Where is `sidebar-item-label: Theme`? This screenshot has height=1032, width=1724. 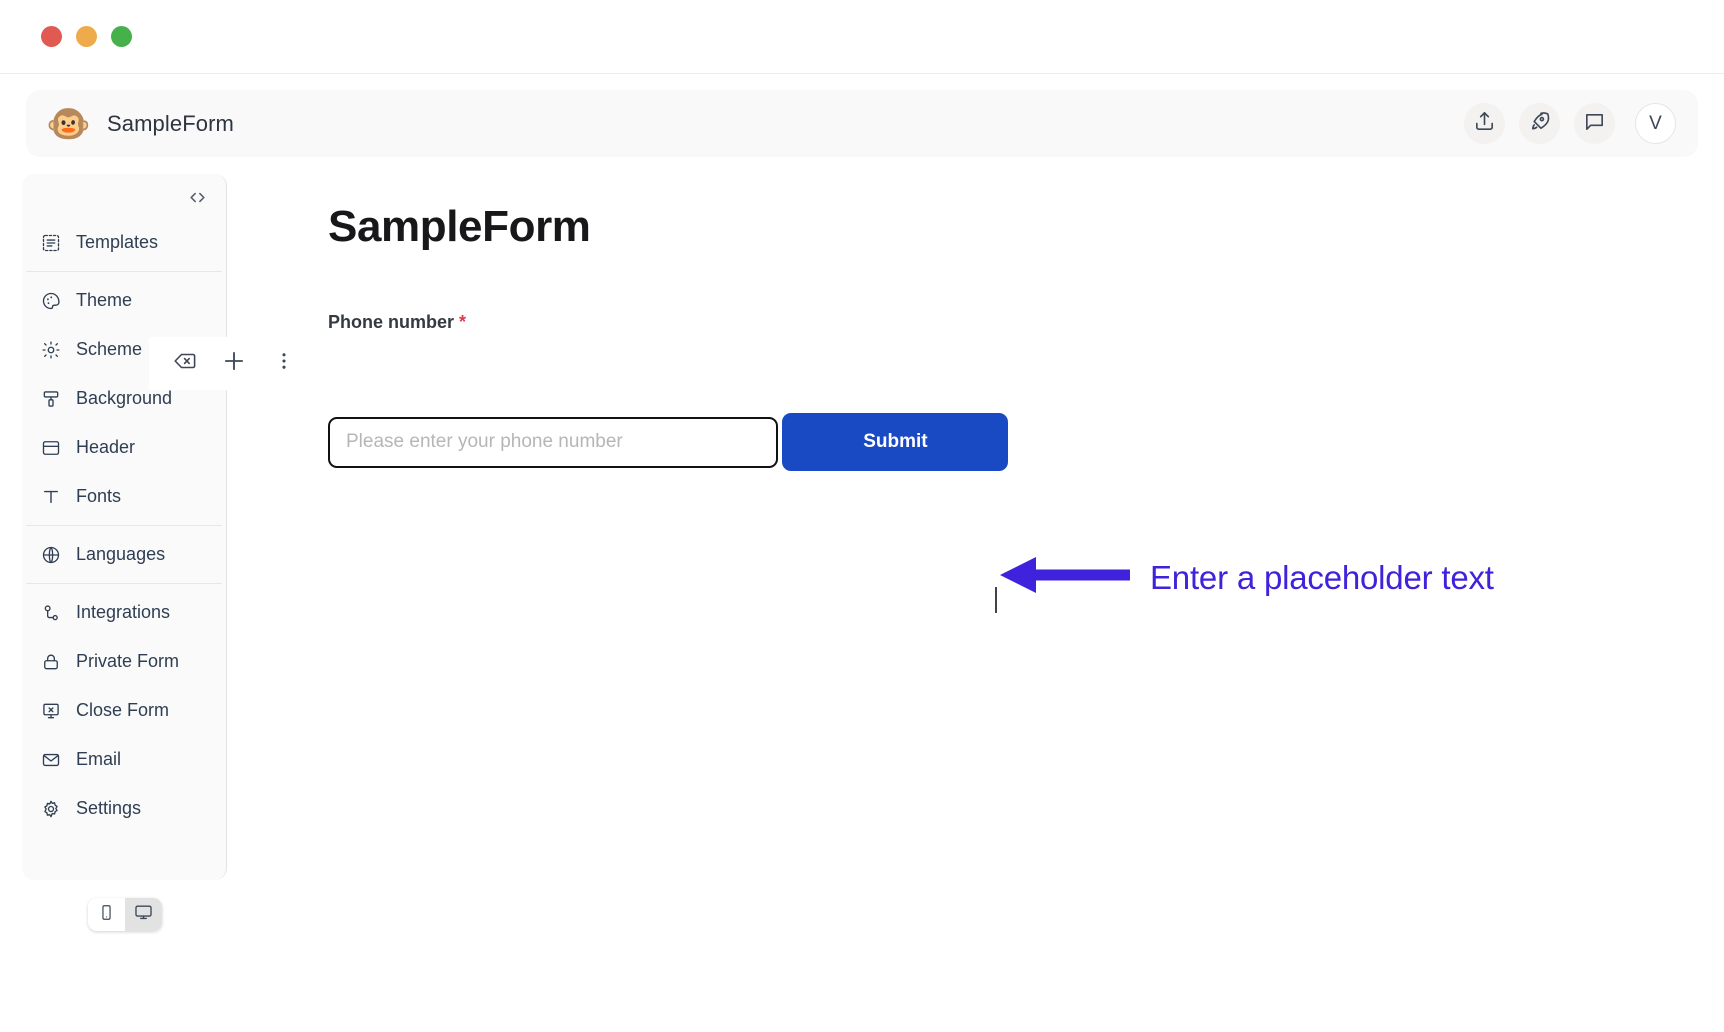 sidebar-item-label: Theme is located at coordinates (104, 300).